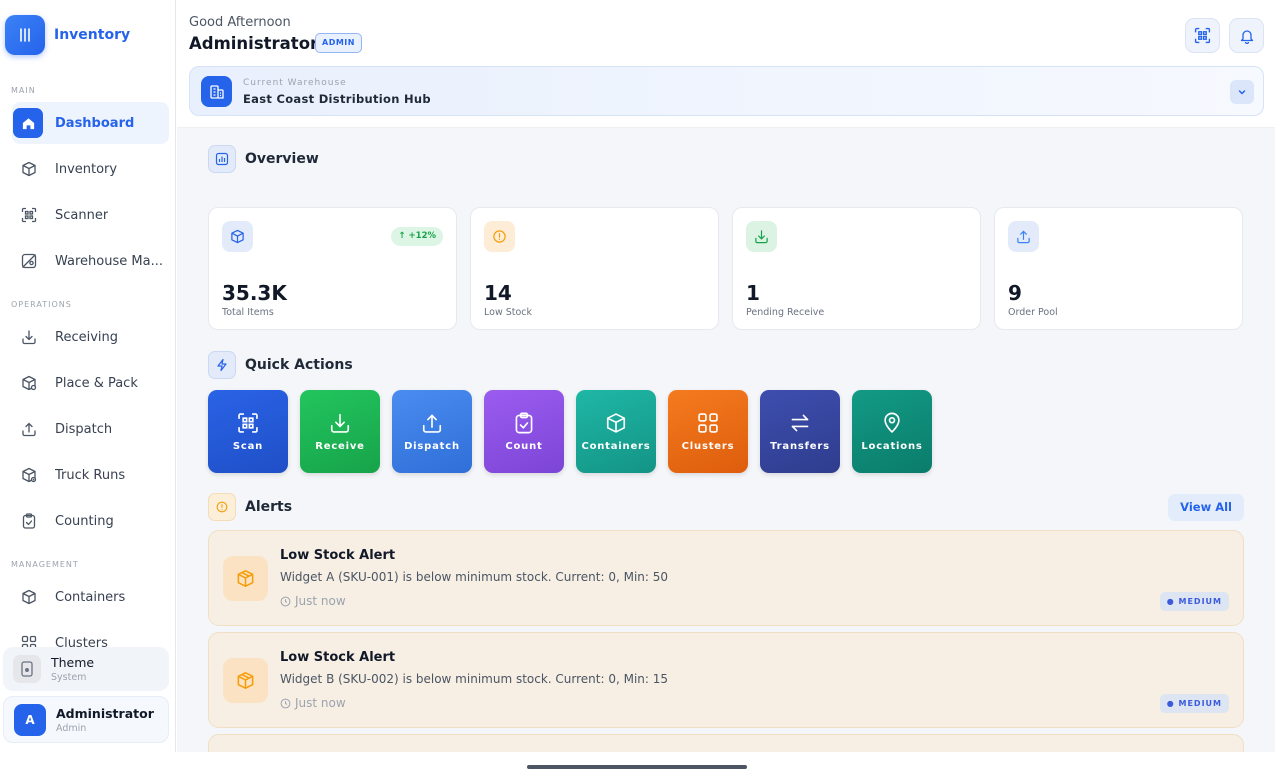  What do you see at coordinates (1015, 293) in the screenshot?
I see `stat-value: 9` at bounding box center [1015, 293].